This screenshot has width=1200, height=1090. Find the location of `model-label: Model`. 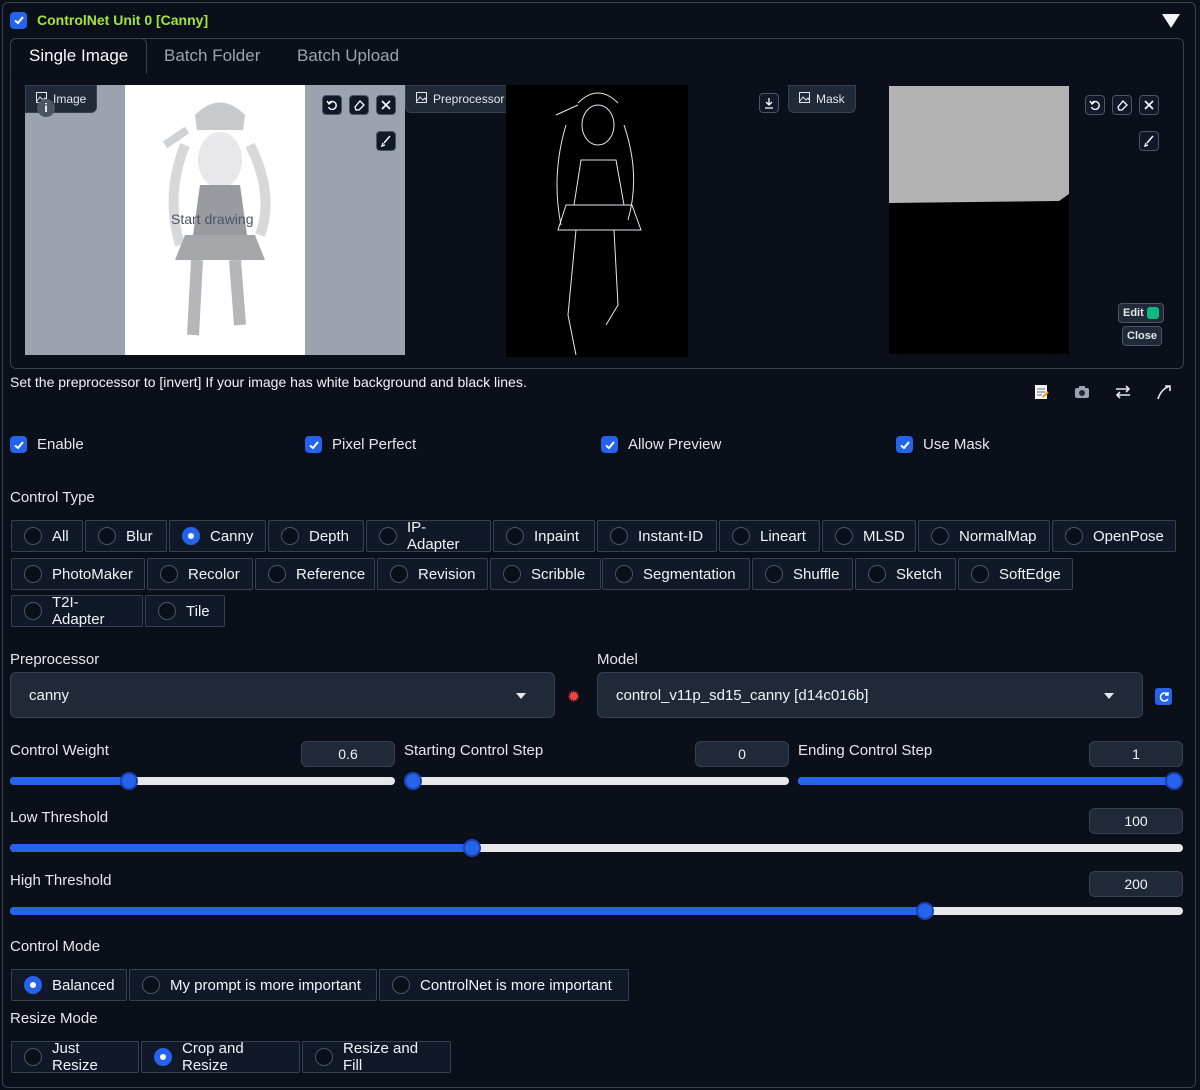

model-label: Model is located at coordinates (617, 659).